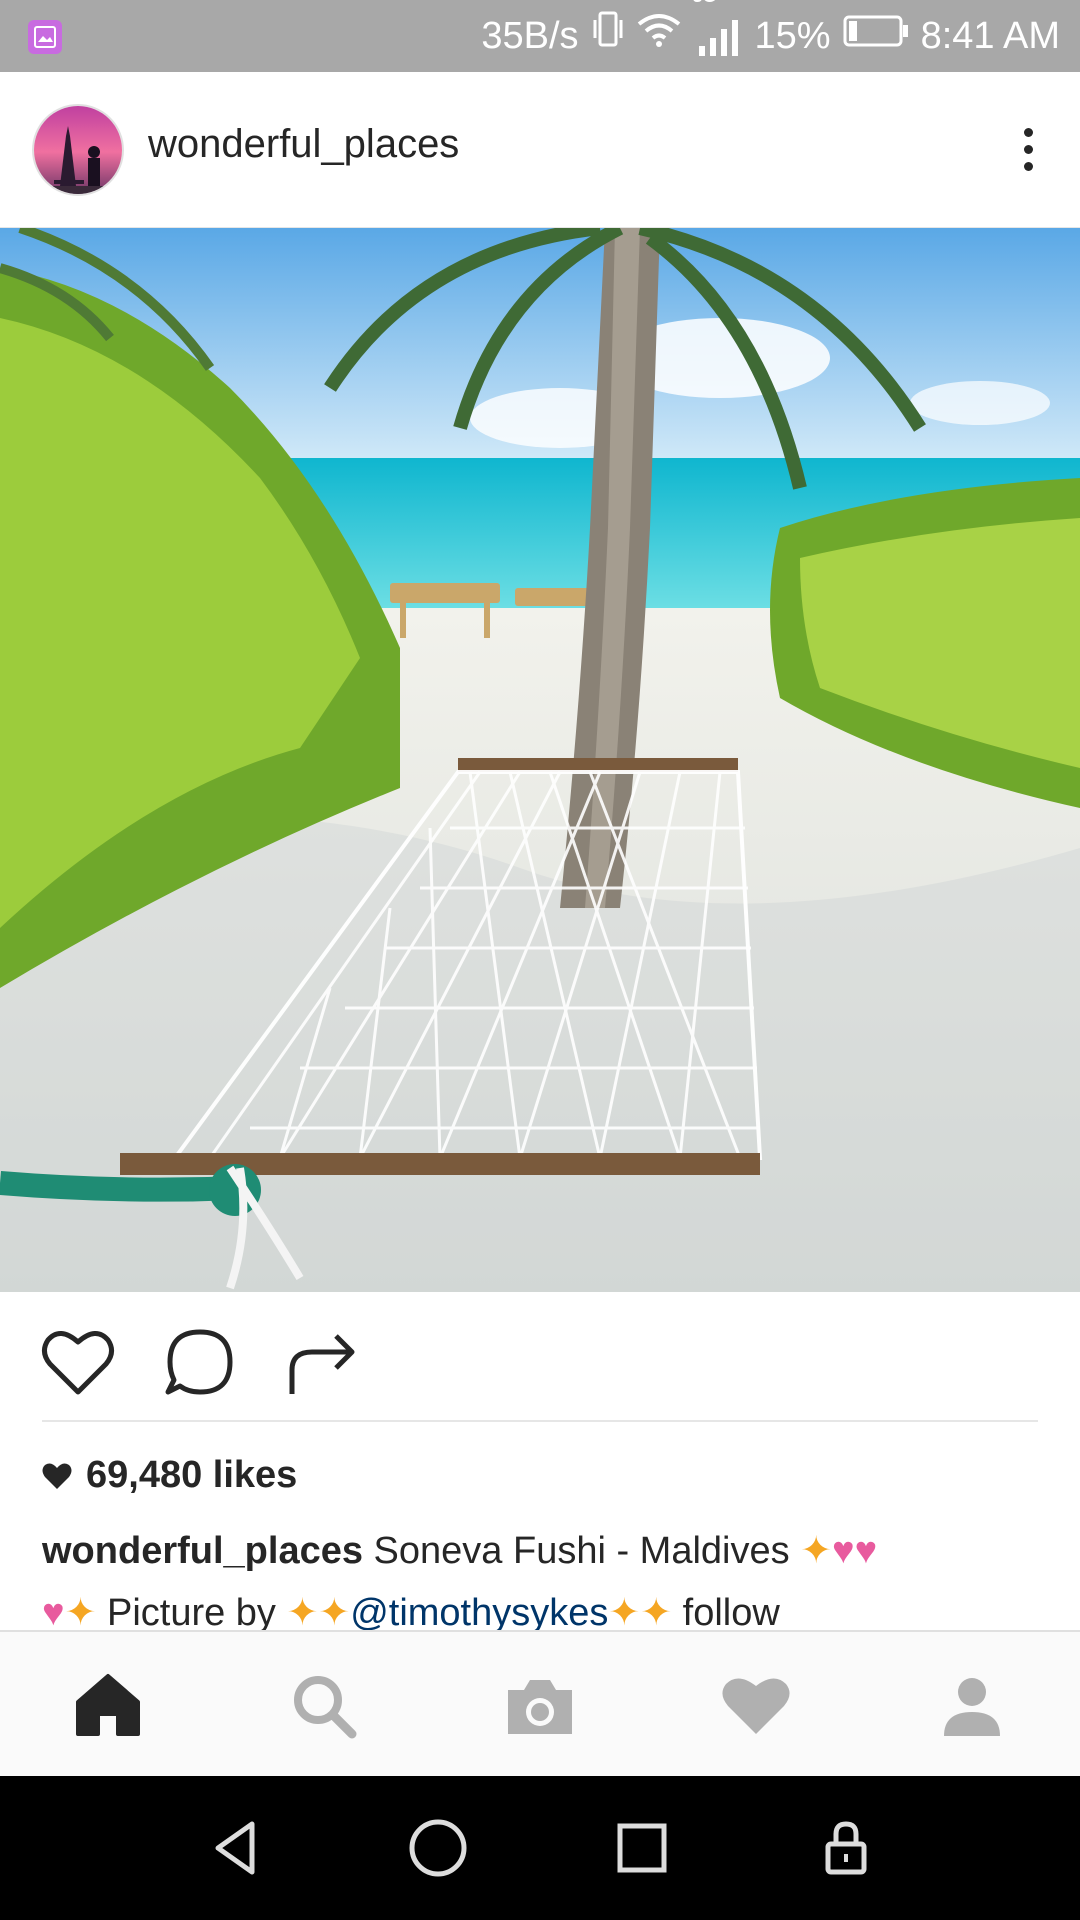  Describe the element at coordinates (192, 1475) in the screenshot. I see `likes-text: 69,480 likes` at that location.